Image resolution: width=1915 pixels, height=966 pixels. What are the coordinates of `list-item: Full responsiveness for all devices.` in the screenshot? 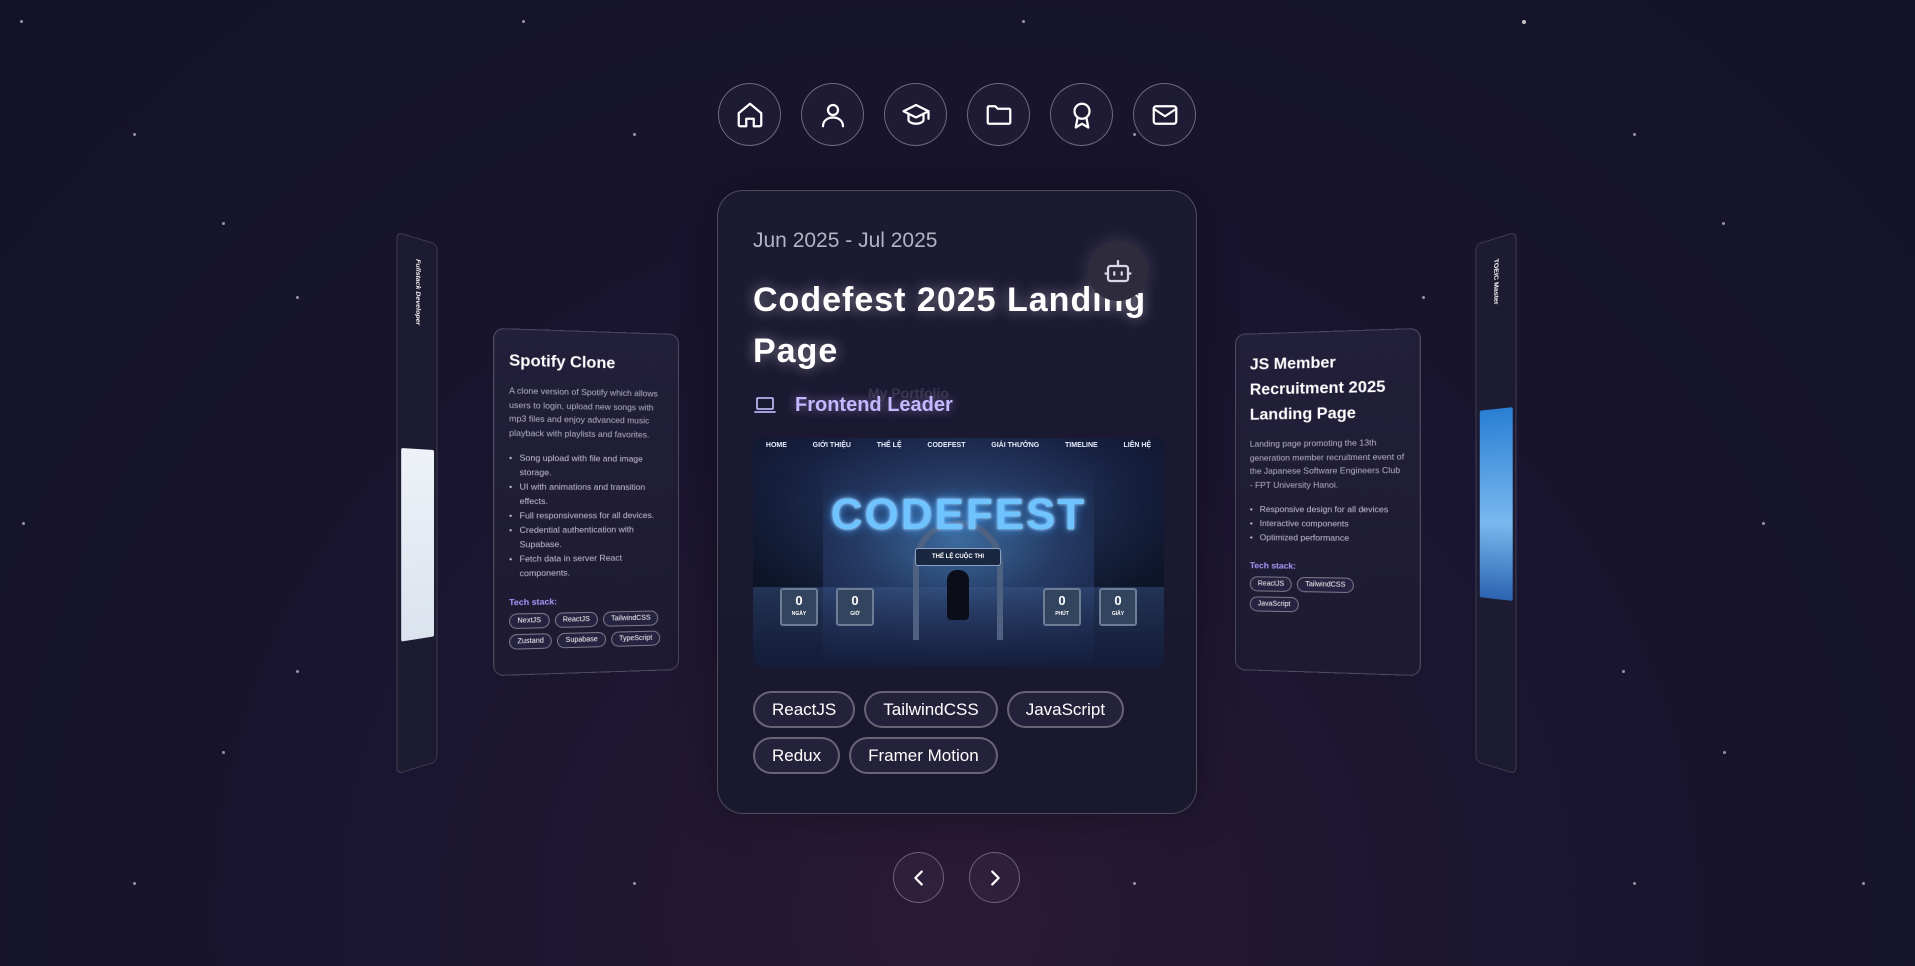 It's located at (586, 515).